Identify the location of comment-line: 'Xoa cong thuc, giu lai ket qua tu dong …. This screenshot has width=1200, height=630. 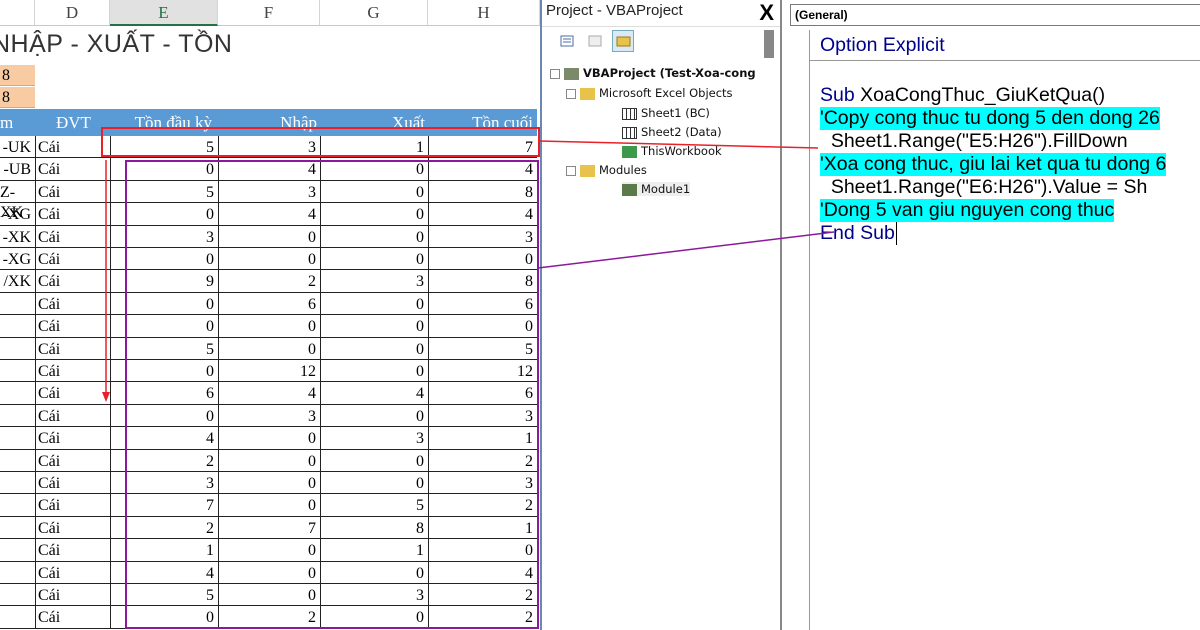
(993, 164).